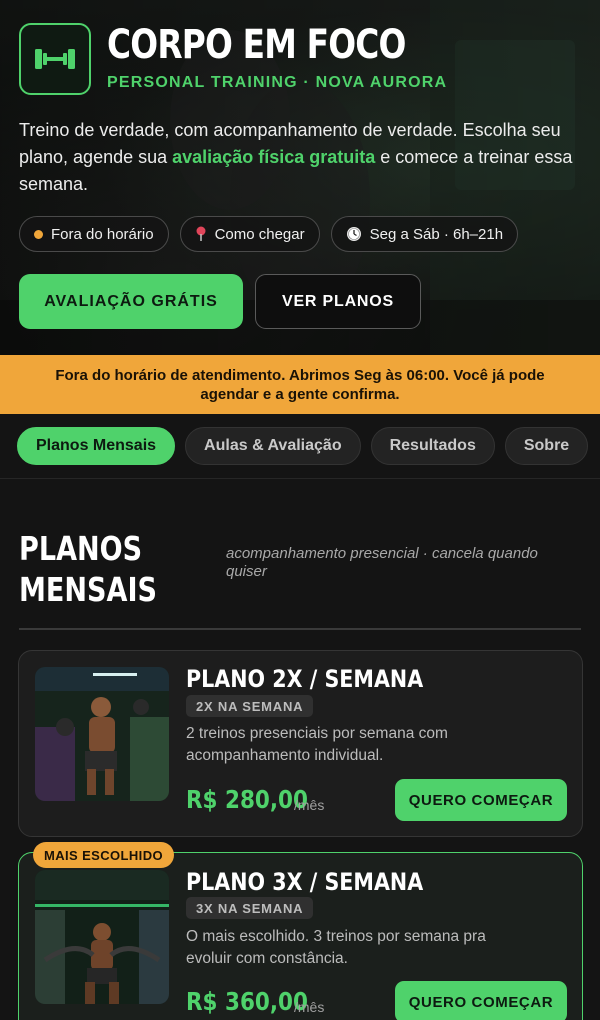 This screenshot has width=600, height=1020. Describe the element at coordinates (38, 234) in the screenshot. I see `status-dot-icon` at that location.